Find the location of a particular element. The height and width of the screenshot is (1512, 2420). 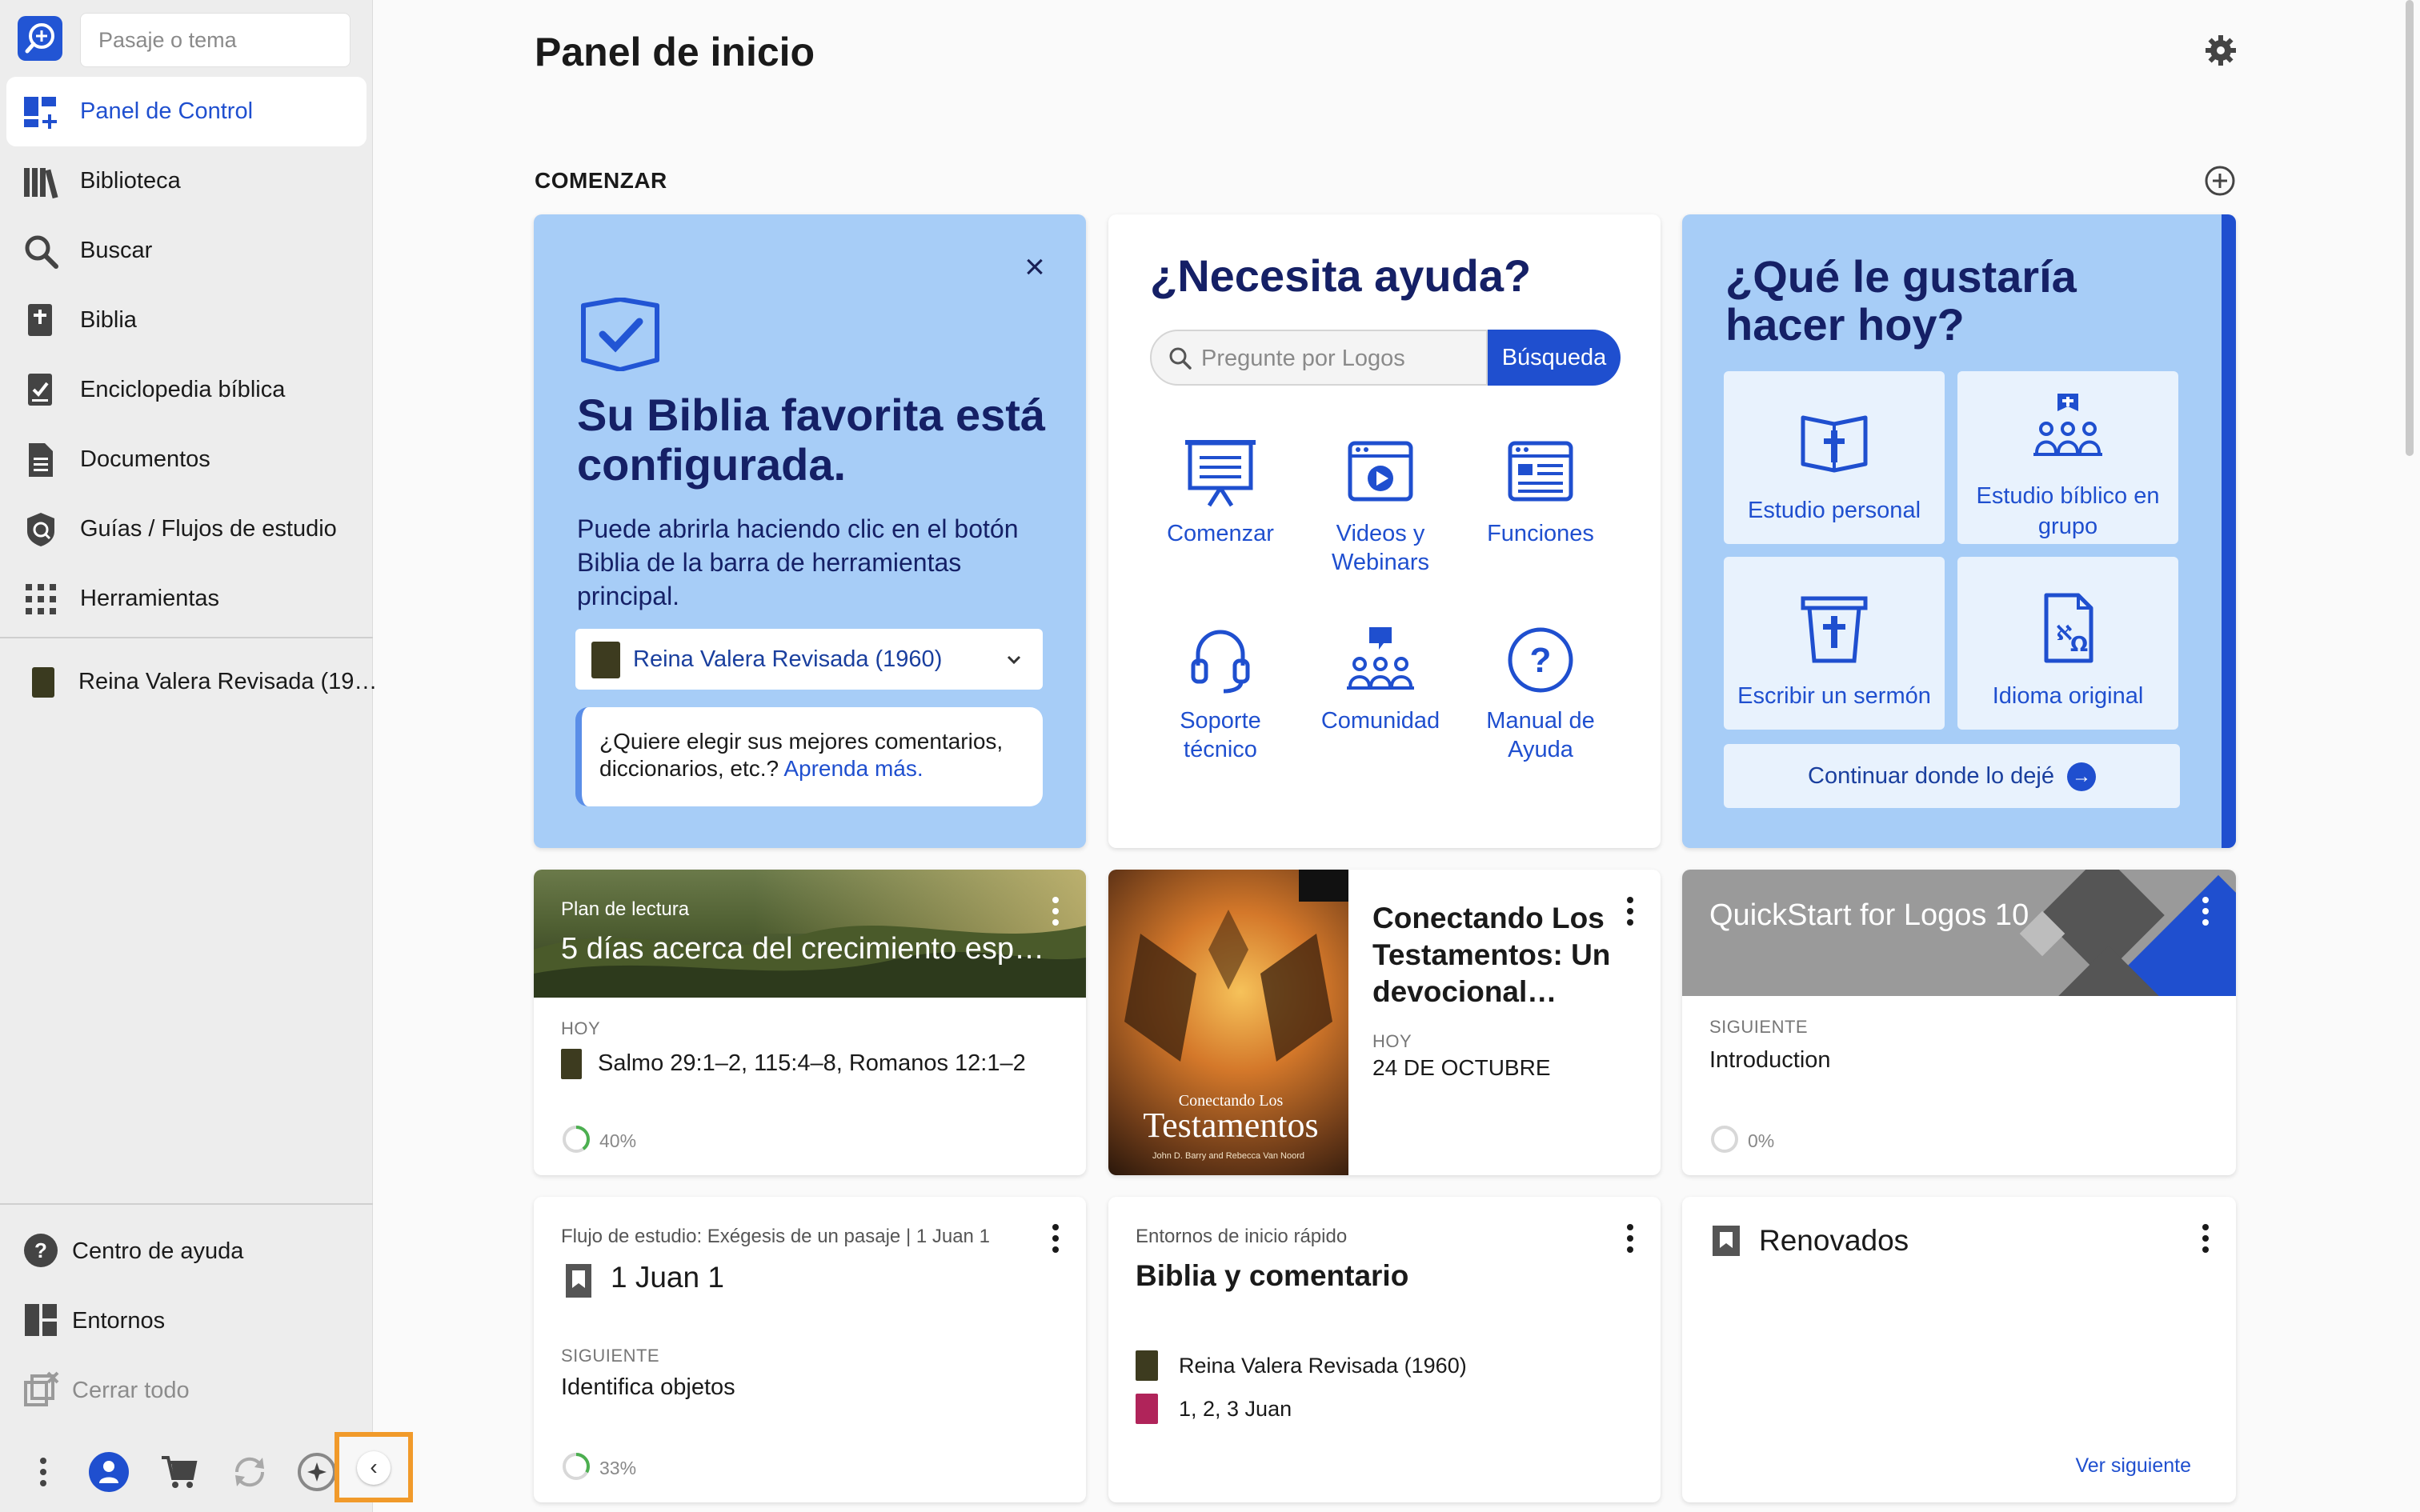

progress-percent: 33% is located at coordinates (618, 1468).